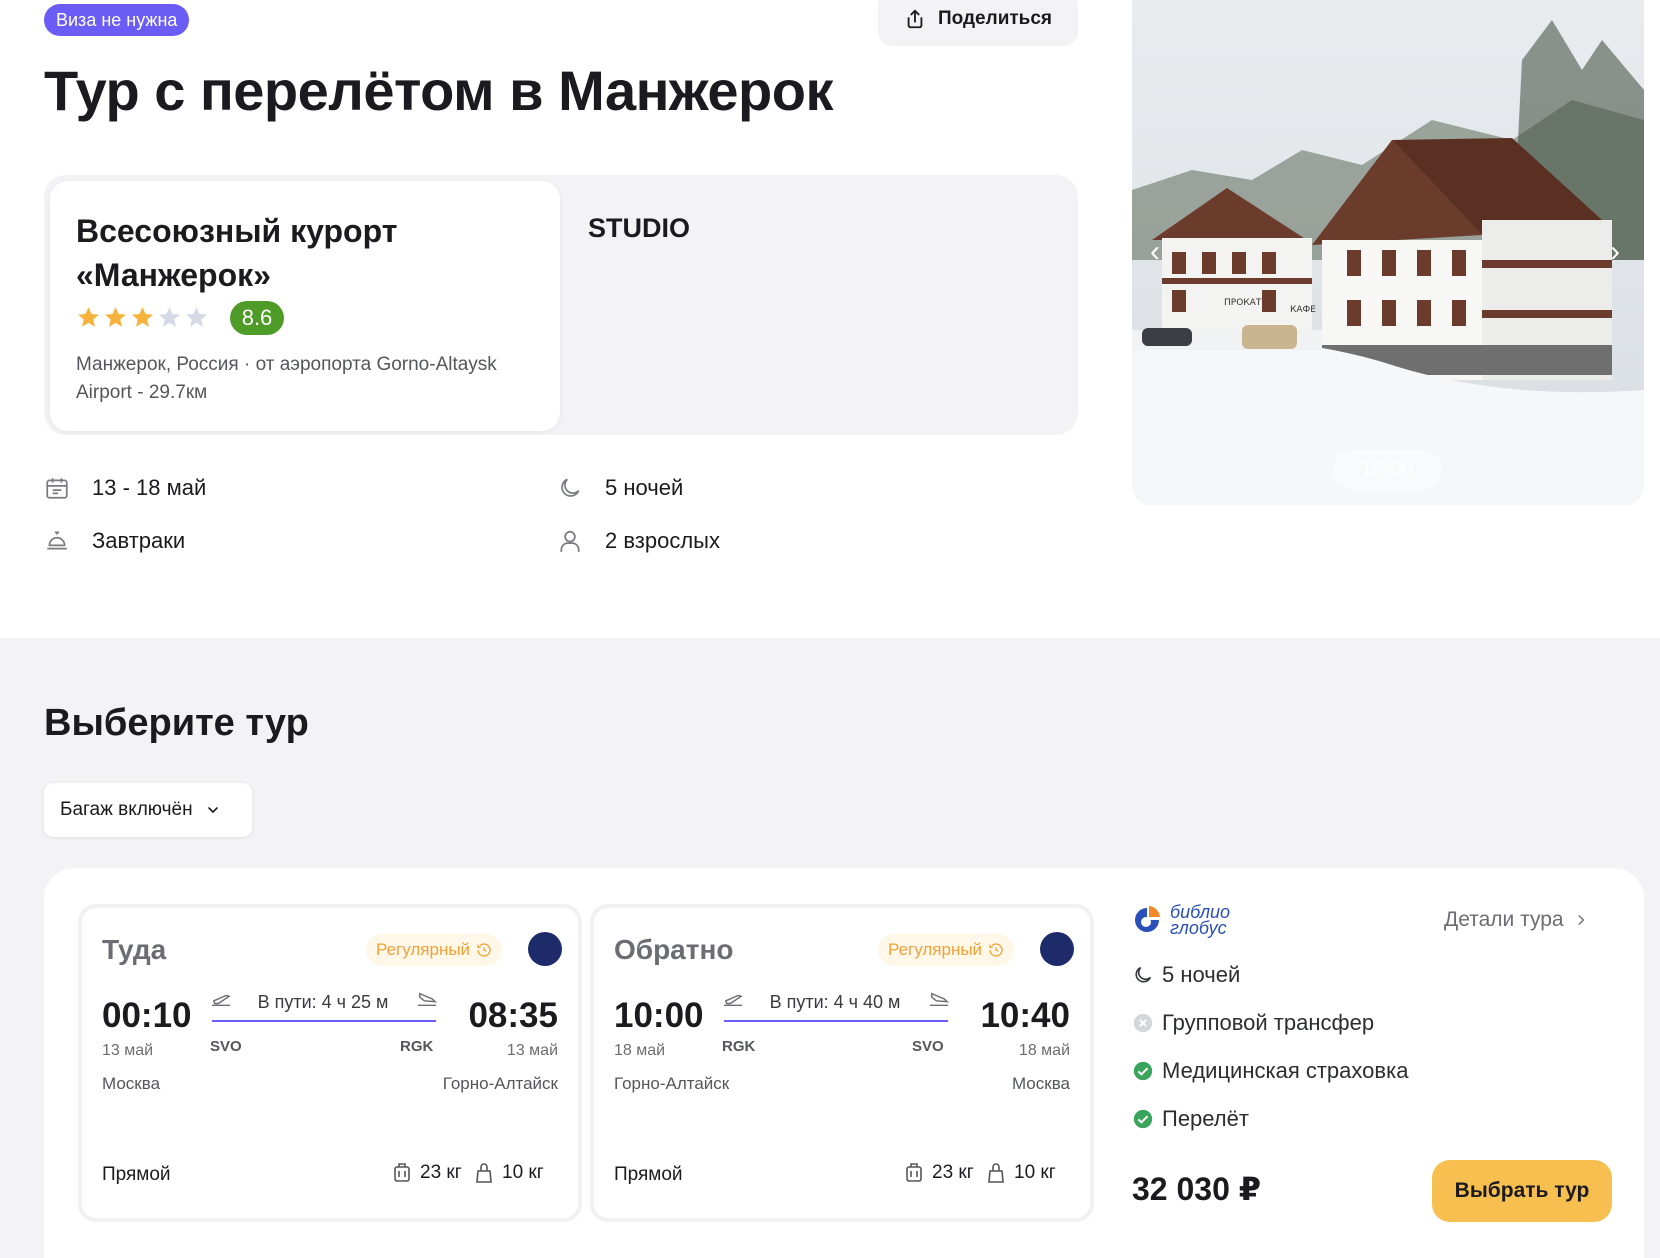 The width and height of the screenshot is (1660, 1258). I want to click on photo-sign-cafe: КАФЕ, so click(1303, 310).